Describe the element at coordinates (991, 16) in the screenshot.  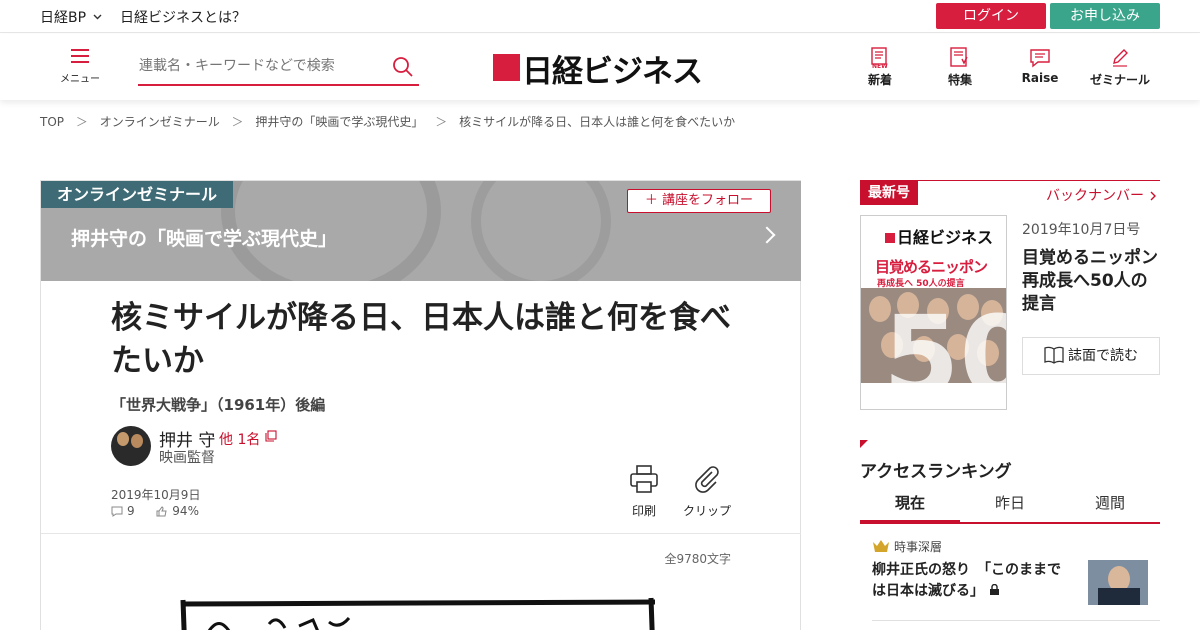
I see `login-button: ログイン` at that location.